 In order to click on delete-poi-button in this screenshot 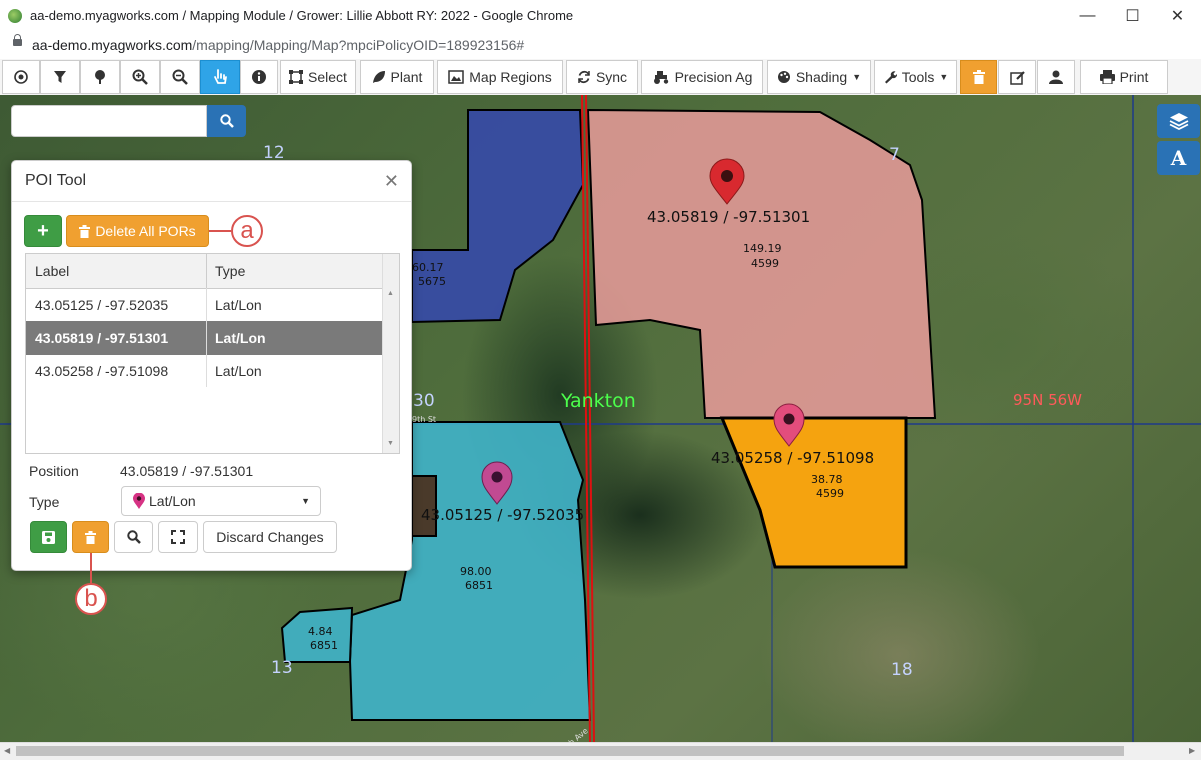, I will do `click(90, 537)`.